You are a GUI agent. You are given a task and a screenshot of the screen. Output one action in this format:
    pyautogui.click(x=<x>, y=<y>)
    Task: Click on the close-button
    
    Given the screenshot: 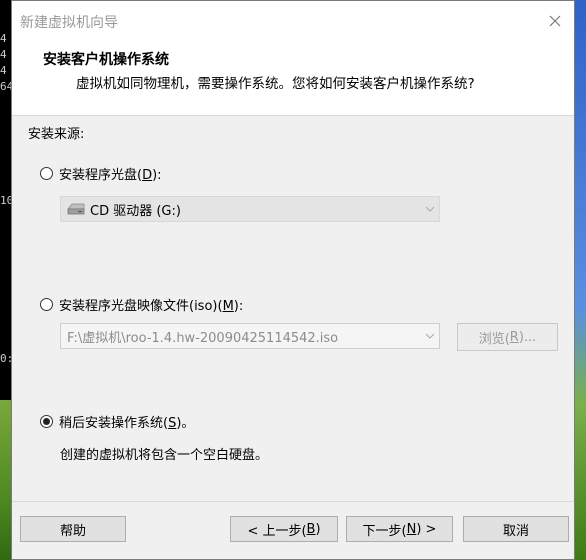 What is the action you would take?
    pyautogui.click(x=555, y=21)
    